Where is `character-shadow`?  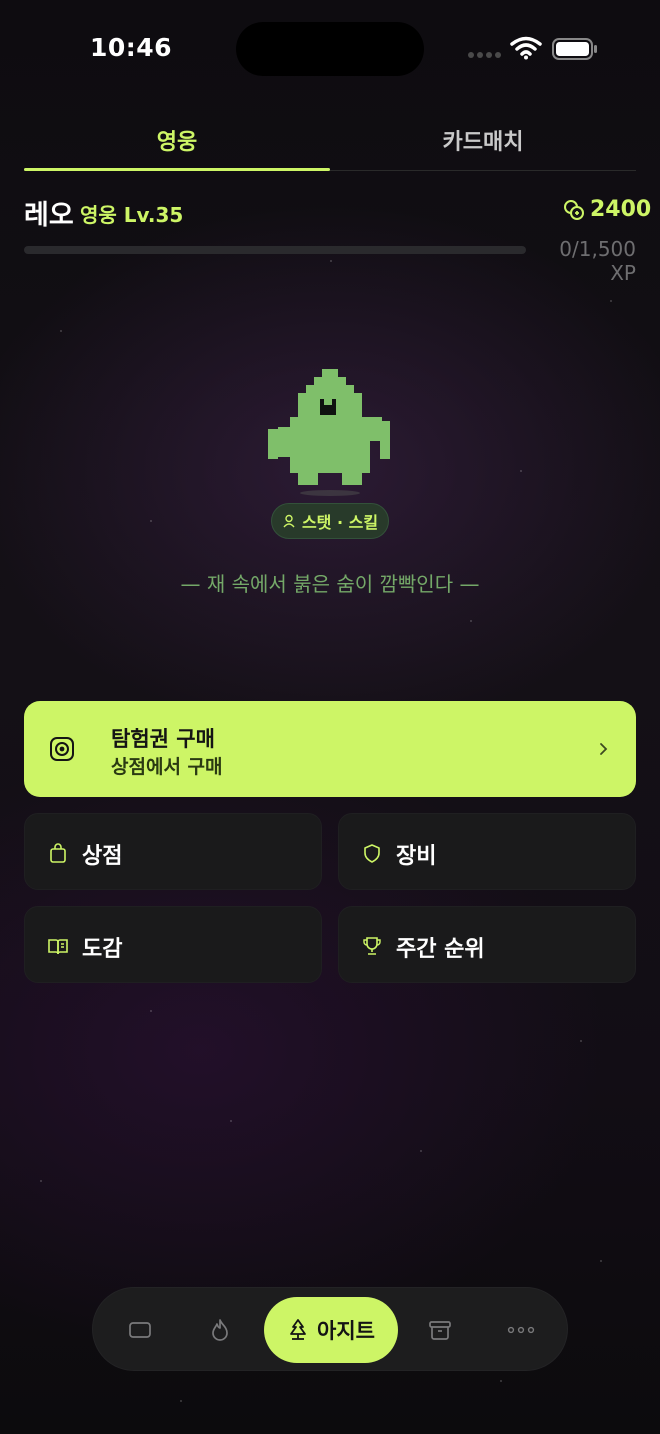
character-shadow is located at coordinates (330, 493).